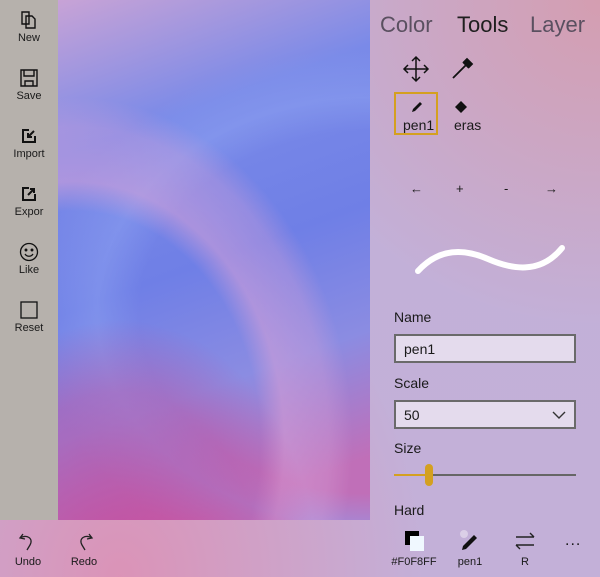  Describe the element at coordinates (419, 125) in the screenshot. I see `brush-label: pen1` at that location.